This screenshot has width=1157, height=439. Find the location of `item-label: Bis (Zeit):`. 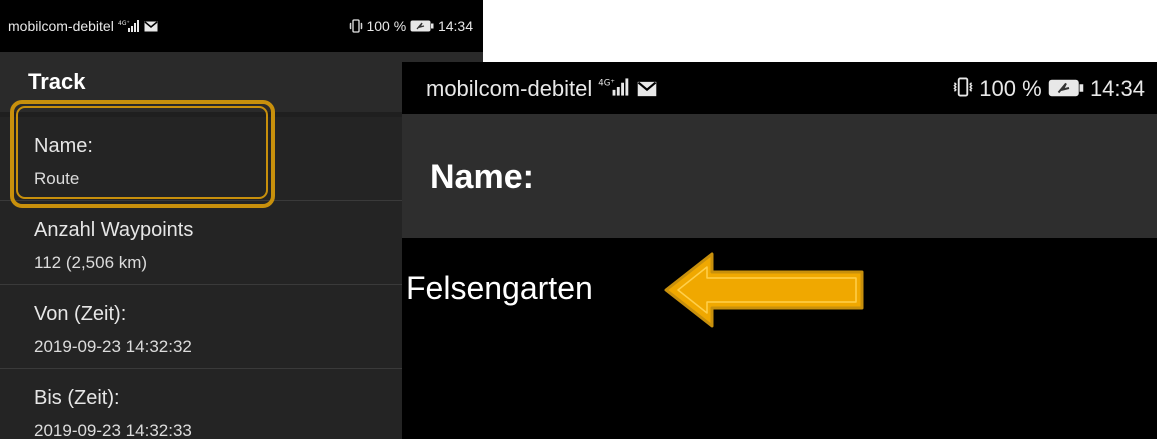

item-label: Bis (Zeit): is located at coordinates (77, 398).